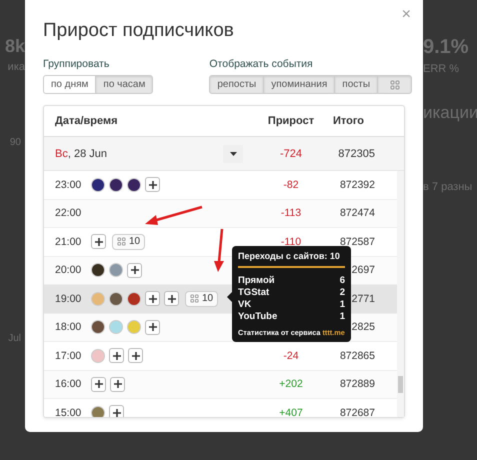 The height and width of the screenshot is (460, 477). I want to click on grouping-toggle: по часам, so click(124, 84).